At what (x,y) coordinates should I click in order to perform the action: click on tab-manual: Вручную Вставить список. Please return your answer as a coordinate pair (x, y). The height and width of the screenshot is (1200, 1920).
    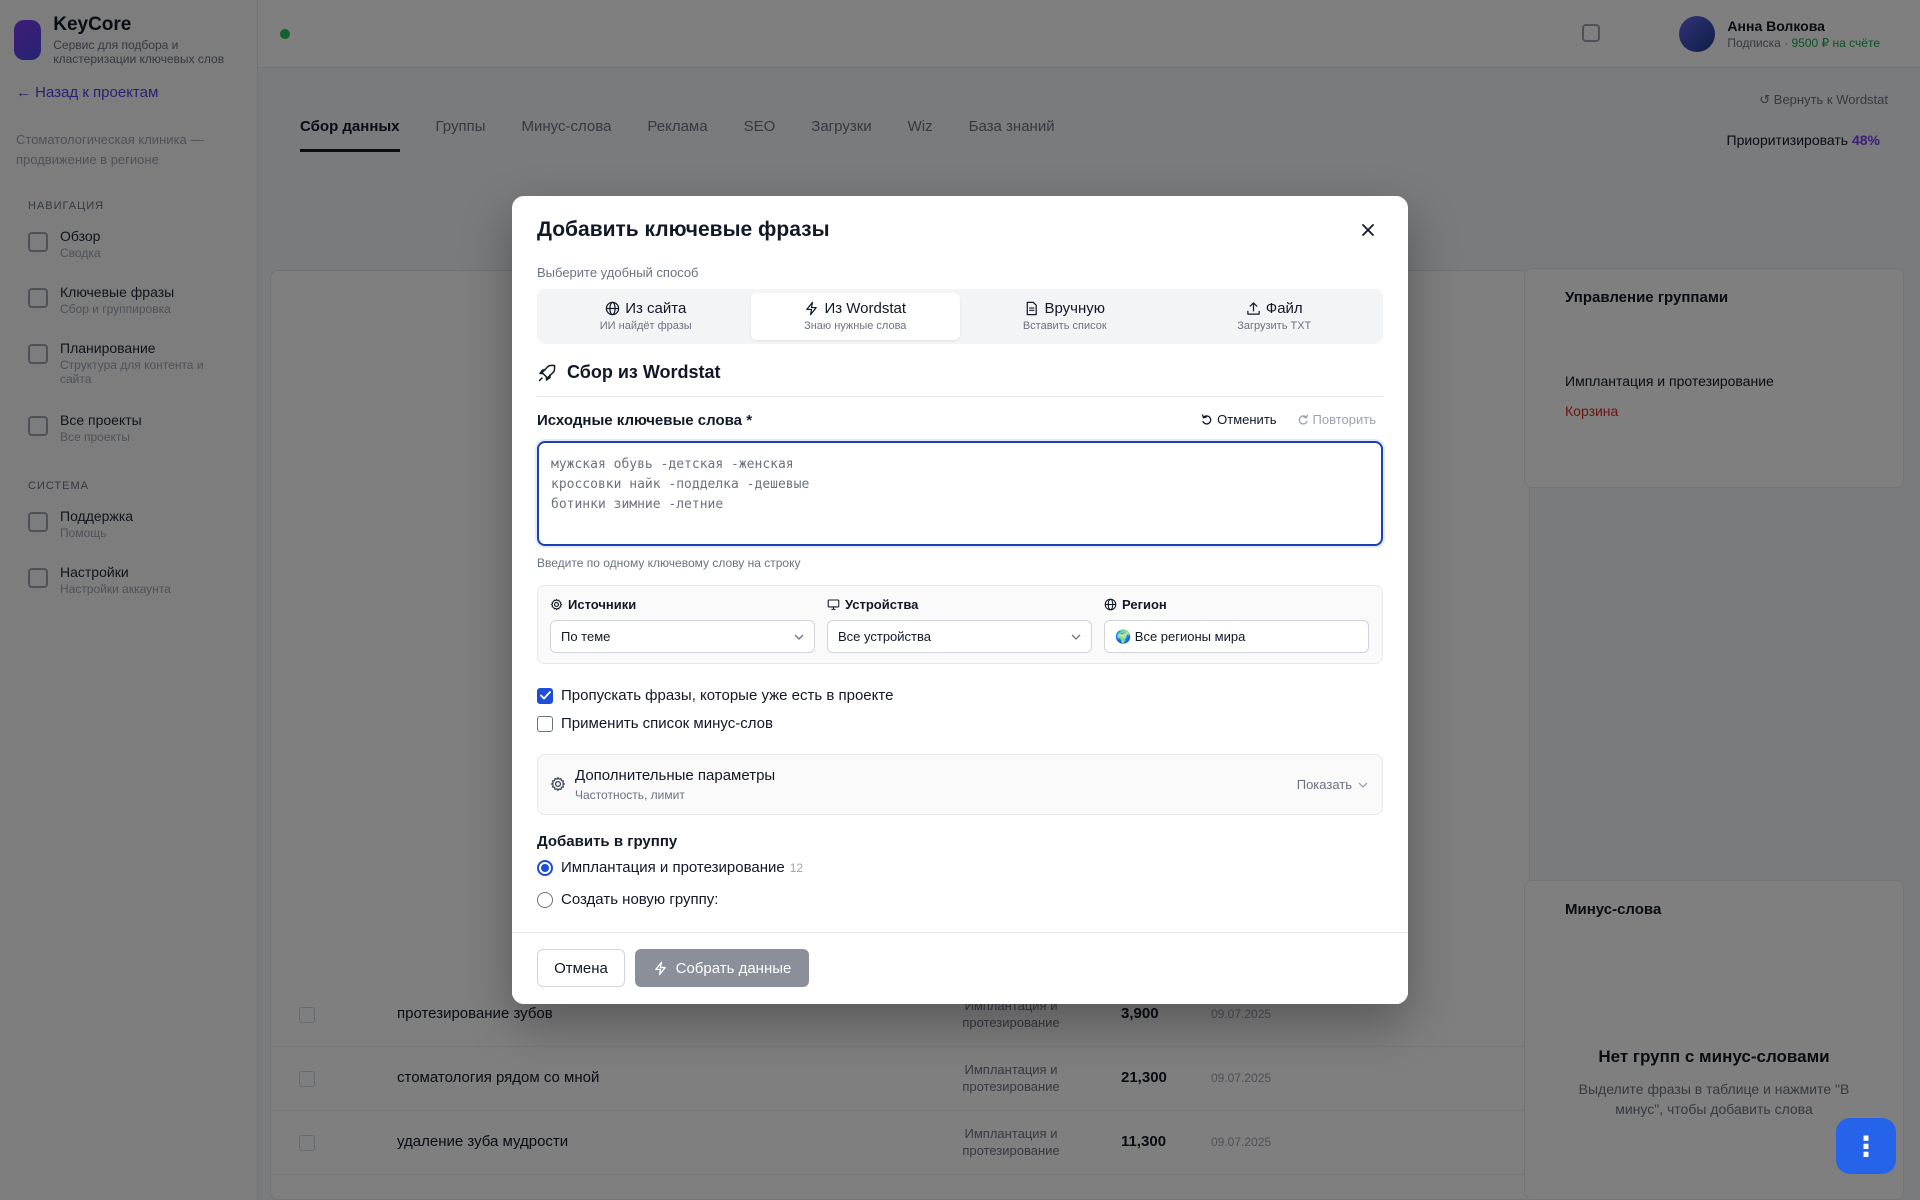
    Looking at the image, I should click on (1065, 316).